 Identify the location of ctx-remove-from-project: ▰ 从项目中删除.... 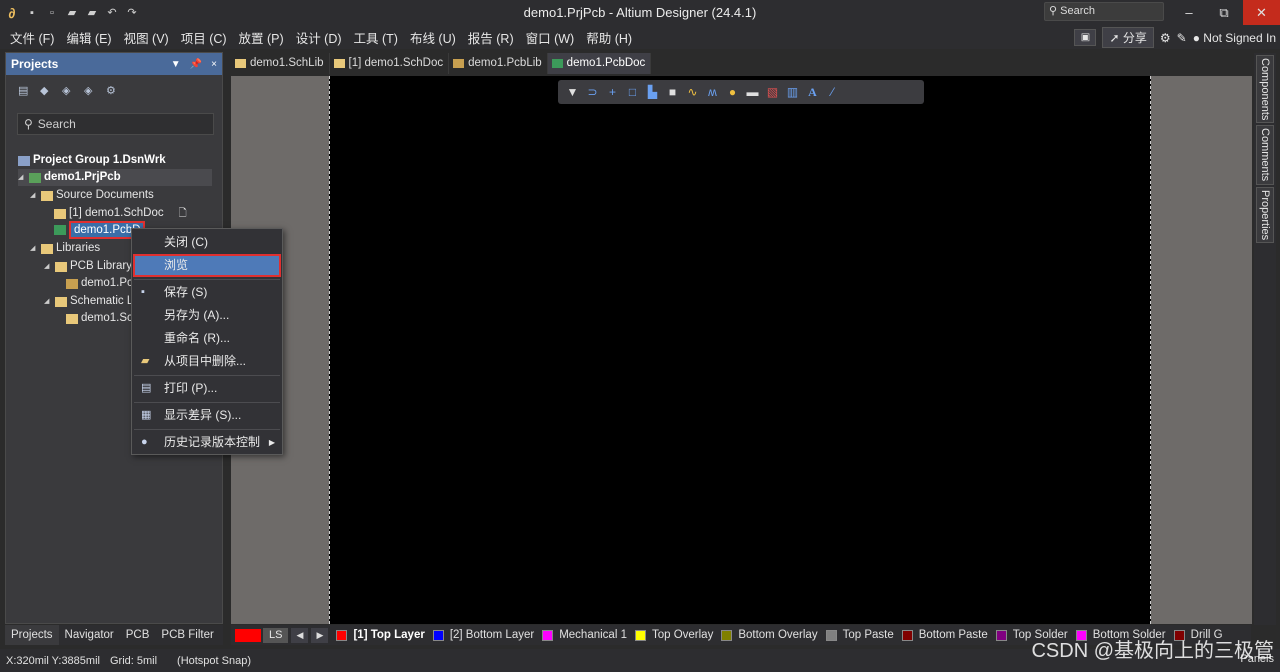
(207, 361).